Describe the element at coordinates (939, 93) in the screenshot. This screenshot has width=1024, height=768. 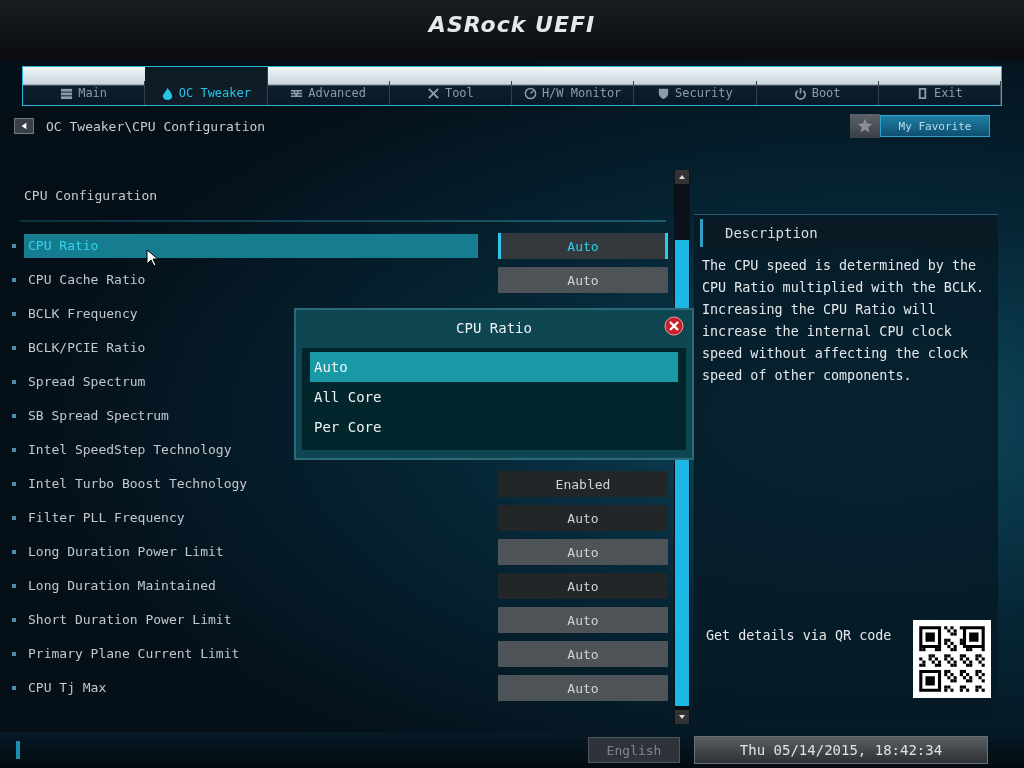
I see `tab: Exit` at that location.